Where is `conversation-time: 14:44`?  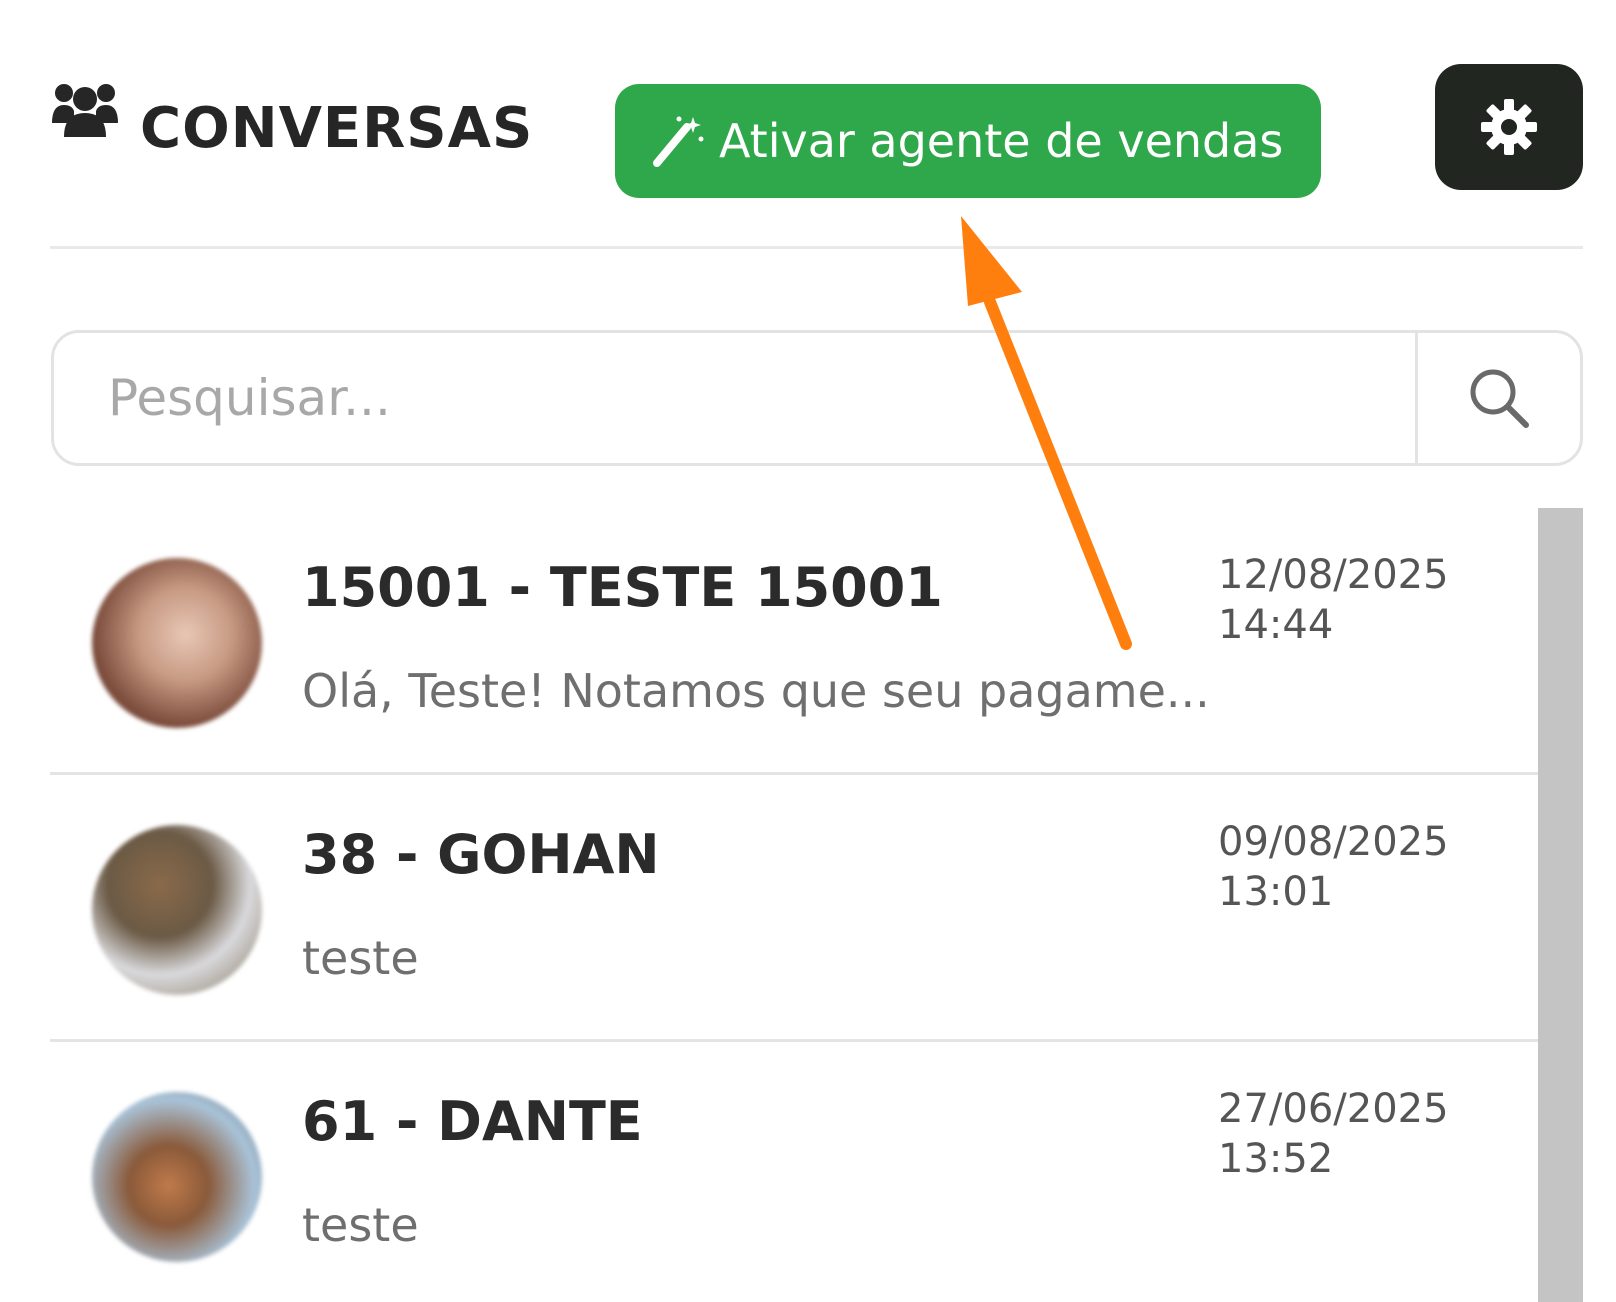
conversation-time: 14:44 is located at coordinates (1276, 625).